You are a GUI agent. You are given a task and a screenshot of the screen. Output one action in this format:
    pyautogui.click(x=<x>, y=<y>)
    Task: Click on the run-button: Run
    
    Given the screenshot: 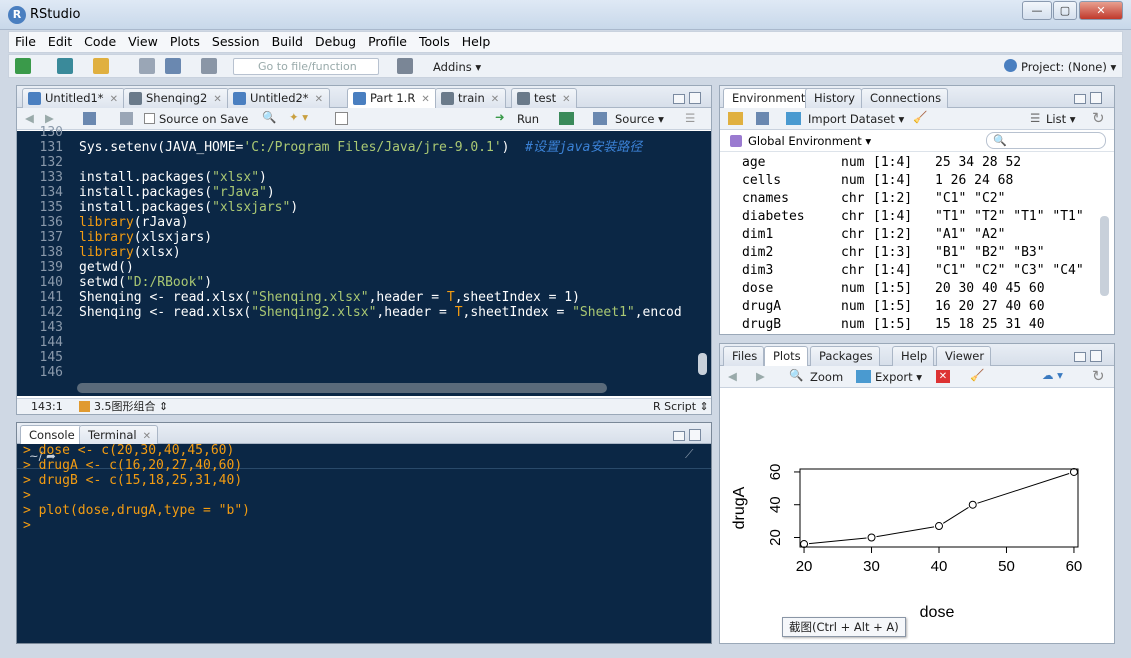 What is the action you would take?
    pyautogui.click(x=528, y=119)
    